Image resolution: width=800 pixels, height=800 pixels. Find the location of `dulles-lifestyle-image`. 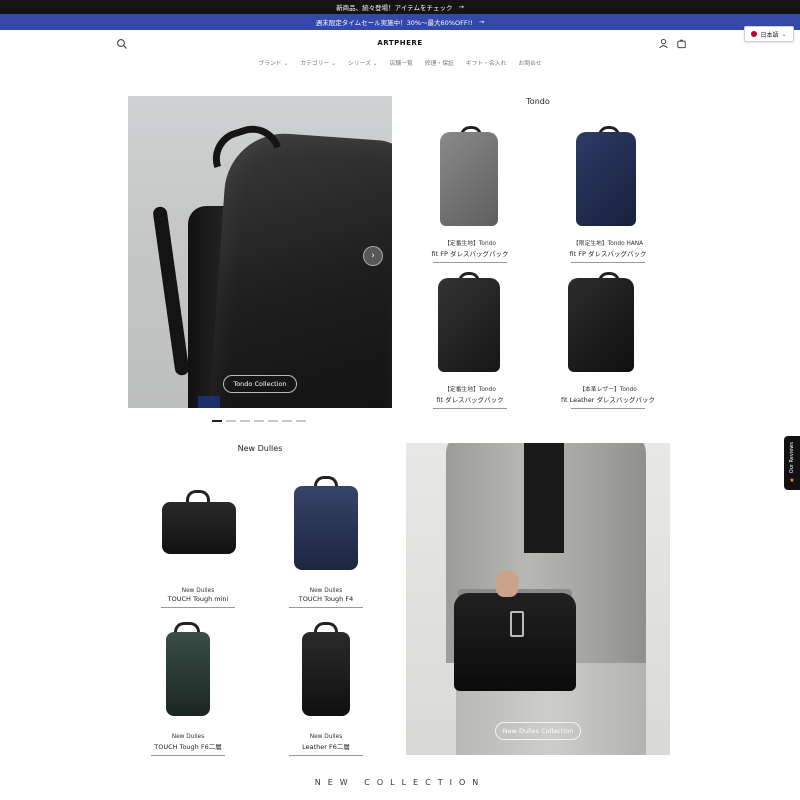

dulles-lifestyle-image is located at coordinates (538, 599).